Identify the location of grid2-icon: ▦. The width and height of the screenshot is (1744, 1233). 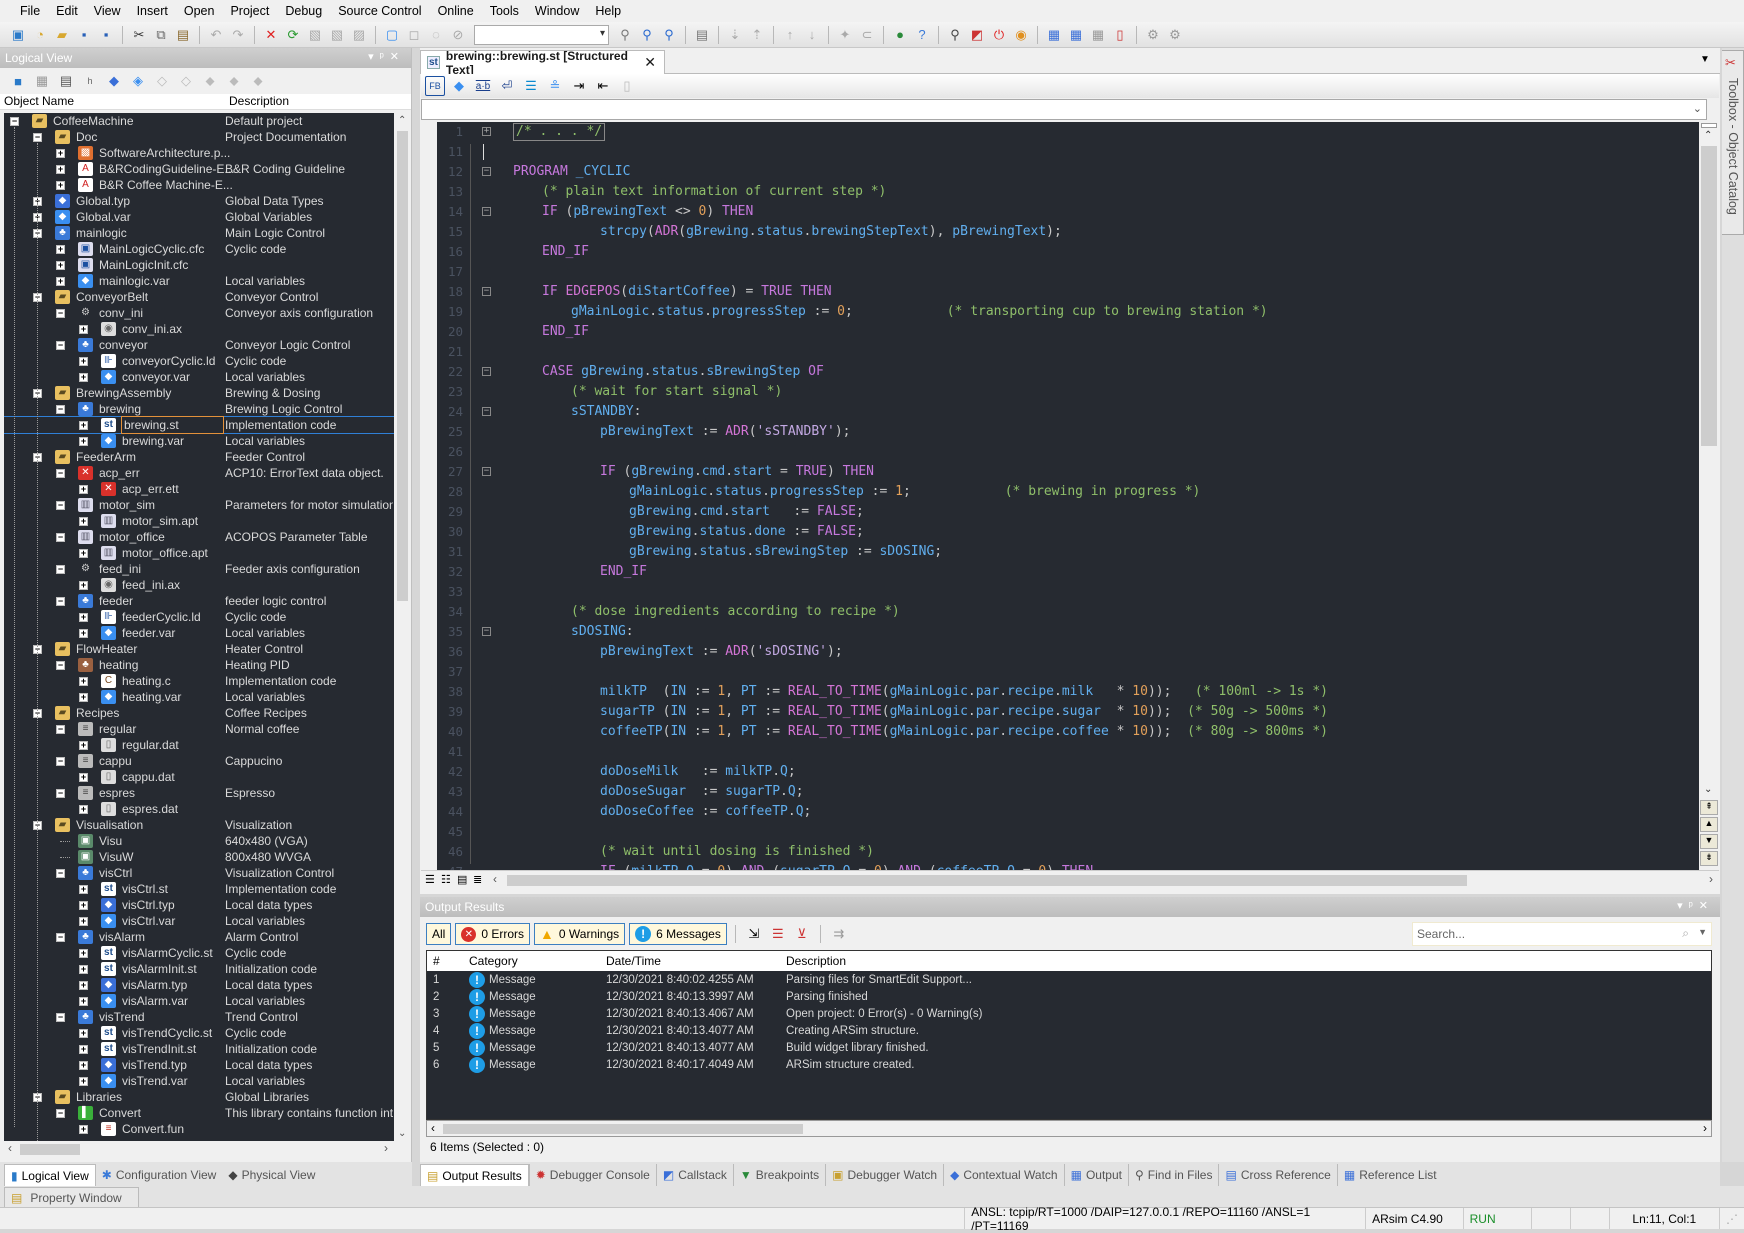
(1076, 35).